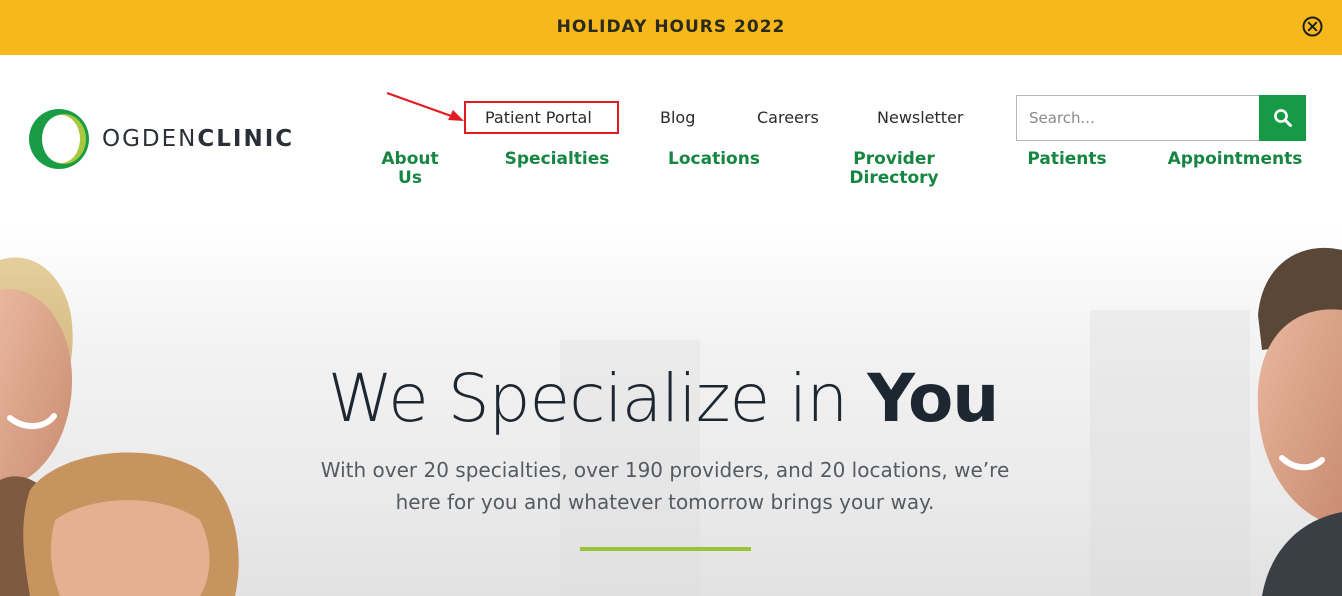  I want to click on site-logo: OGDENCLINIC, so click(161, 139).